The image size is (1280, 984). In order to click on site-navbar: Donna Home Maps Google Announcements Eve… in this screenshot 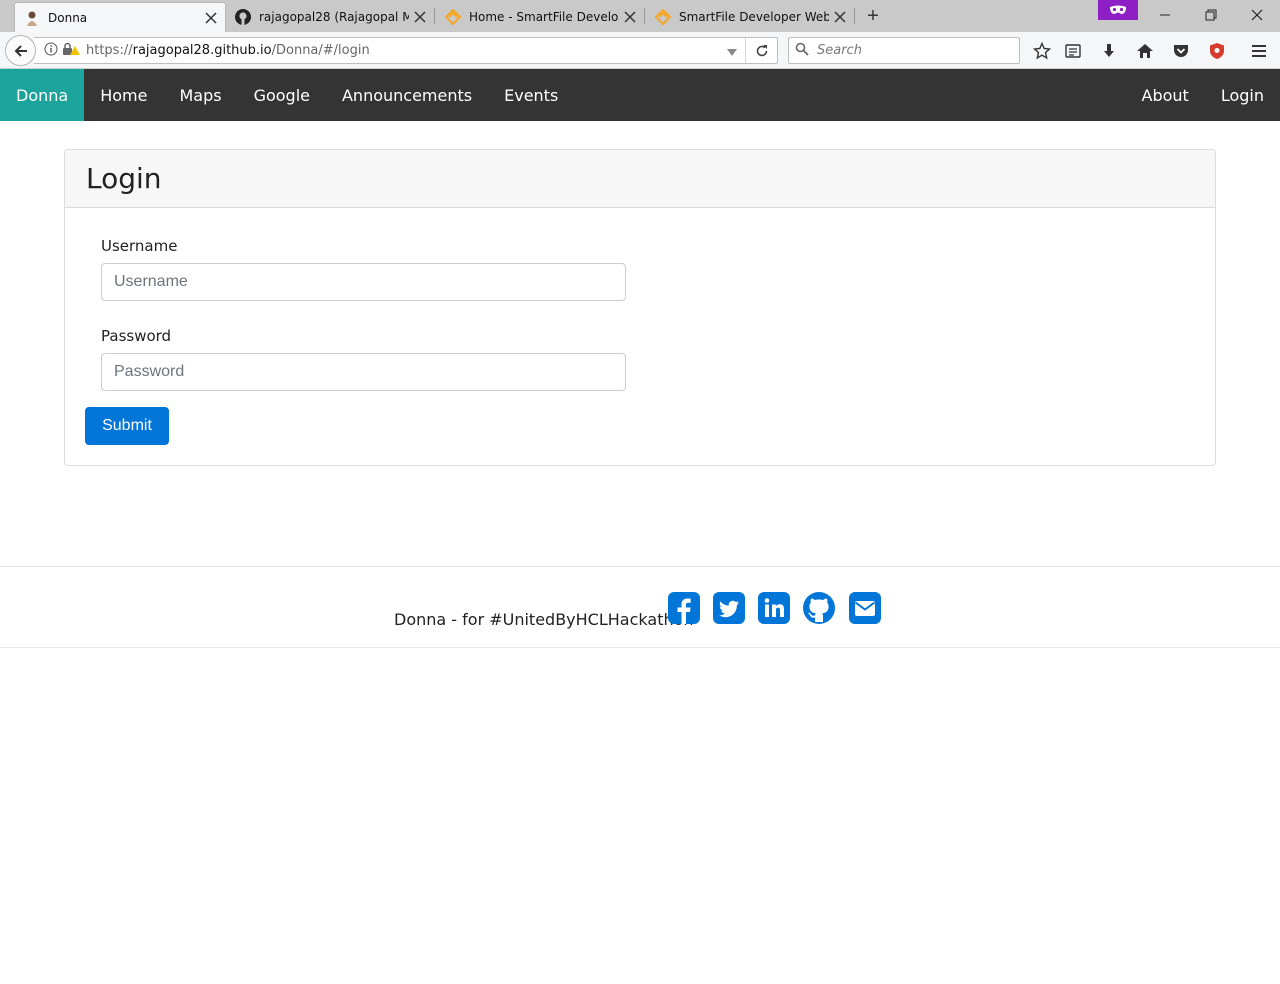, I will do `click(640, 95)`.